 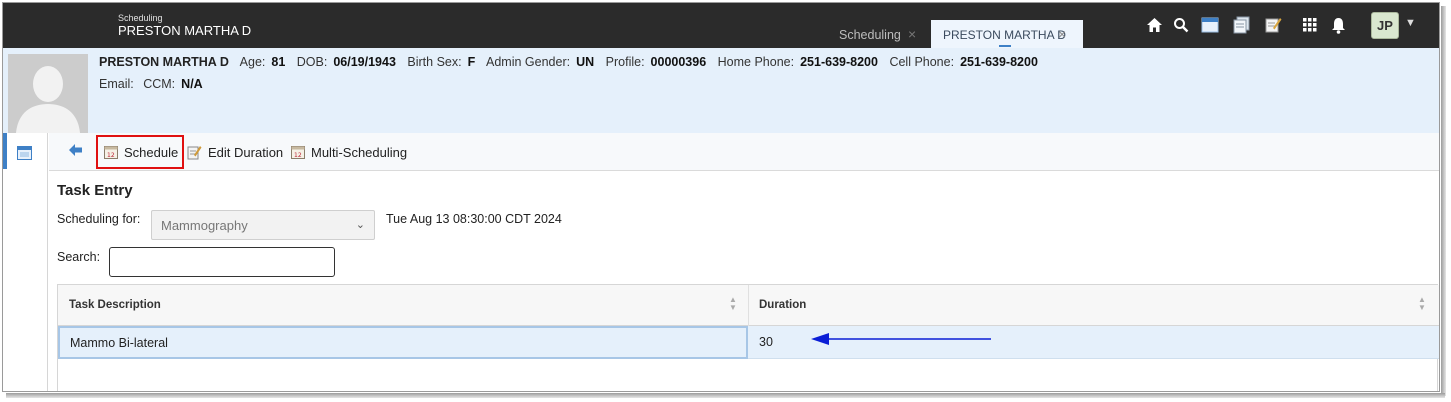 What do you see at coordinates (839, 62) in the screenshot?
I see `home-phone-value: 251-639-8200` at bounding box center [839, 62].